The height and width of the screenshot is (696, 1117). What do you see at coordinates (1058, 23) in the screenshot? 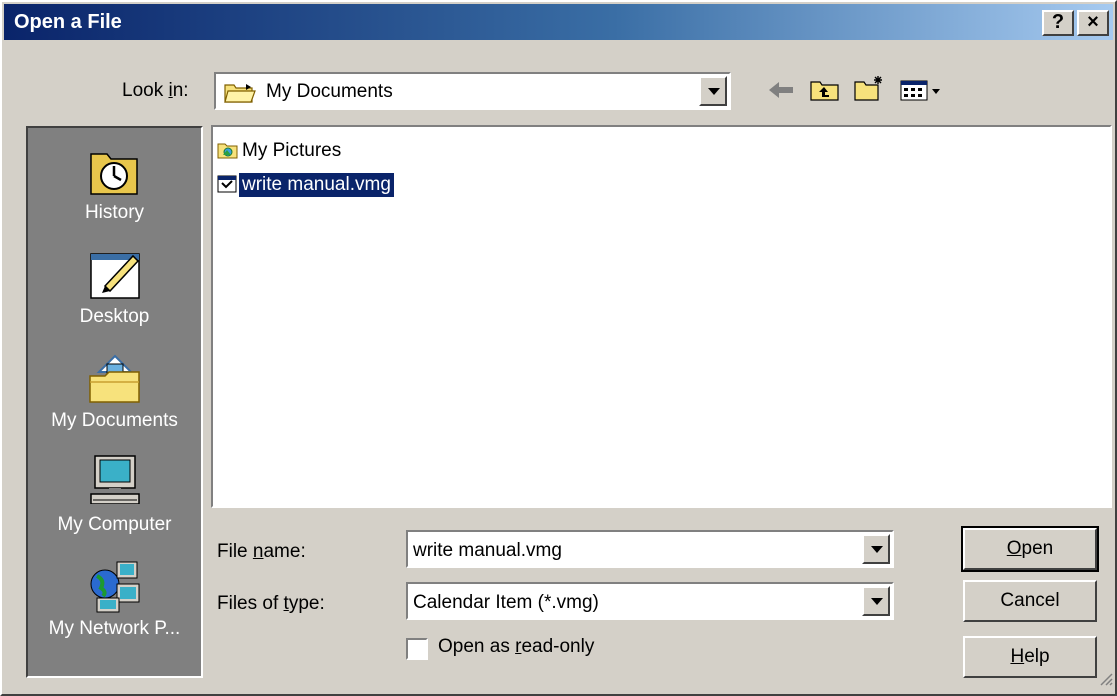
I see `help-title-button: ?` at bounding box center [1058, 23].